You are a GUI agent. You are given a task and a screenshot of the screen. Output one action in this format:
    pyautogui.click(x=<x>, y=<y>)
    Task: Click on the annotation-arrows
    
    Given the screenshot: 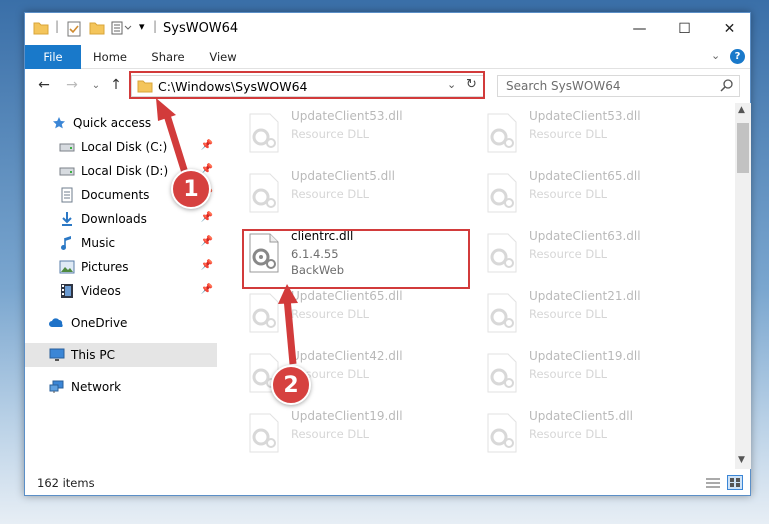 What is the action you would take?
    pyautogui.click(x=227, y=231)
    